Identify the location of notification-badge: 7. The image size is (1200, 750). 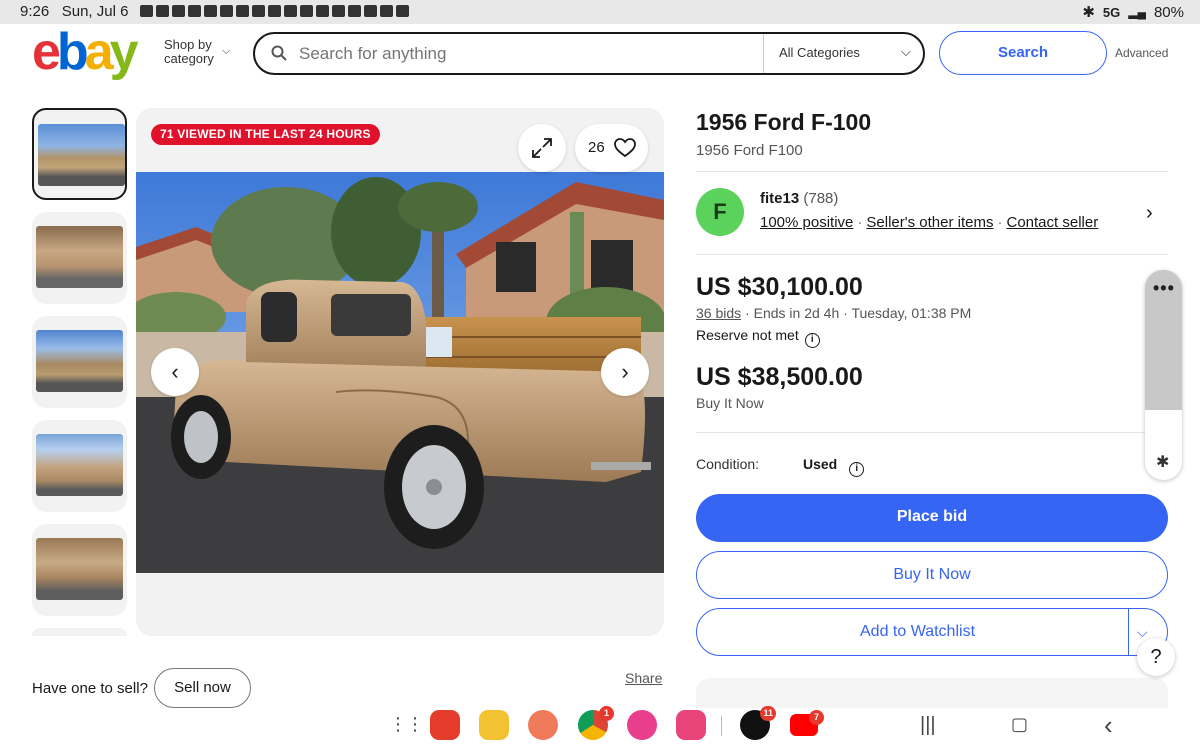
(816, 717).